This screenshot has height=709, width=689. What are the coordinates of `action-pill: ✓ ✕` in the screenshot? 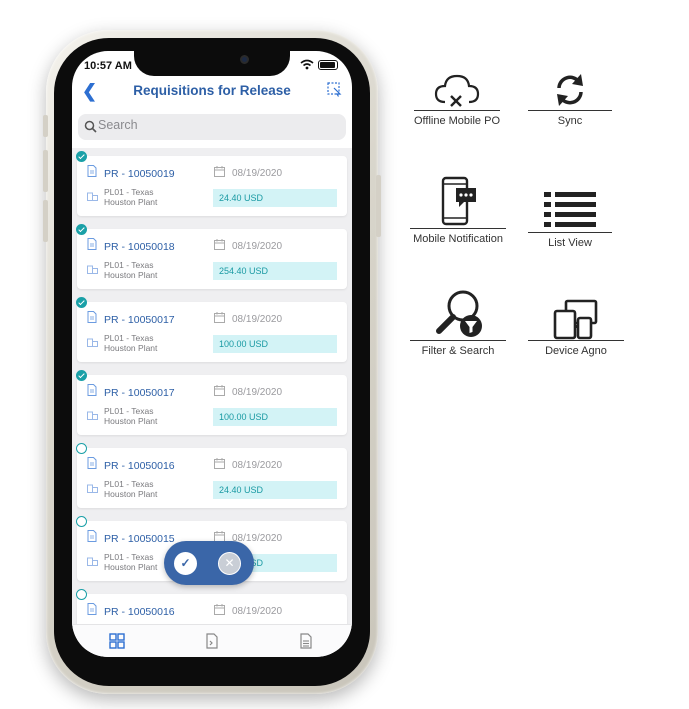 It's located at (209, 563).